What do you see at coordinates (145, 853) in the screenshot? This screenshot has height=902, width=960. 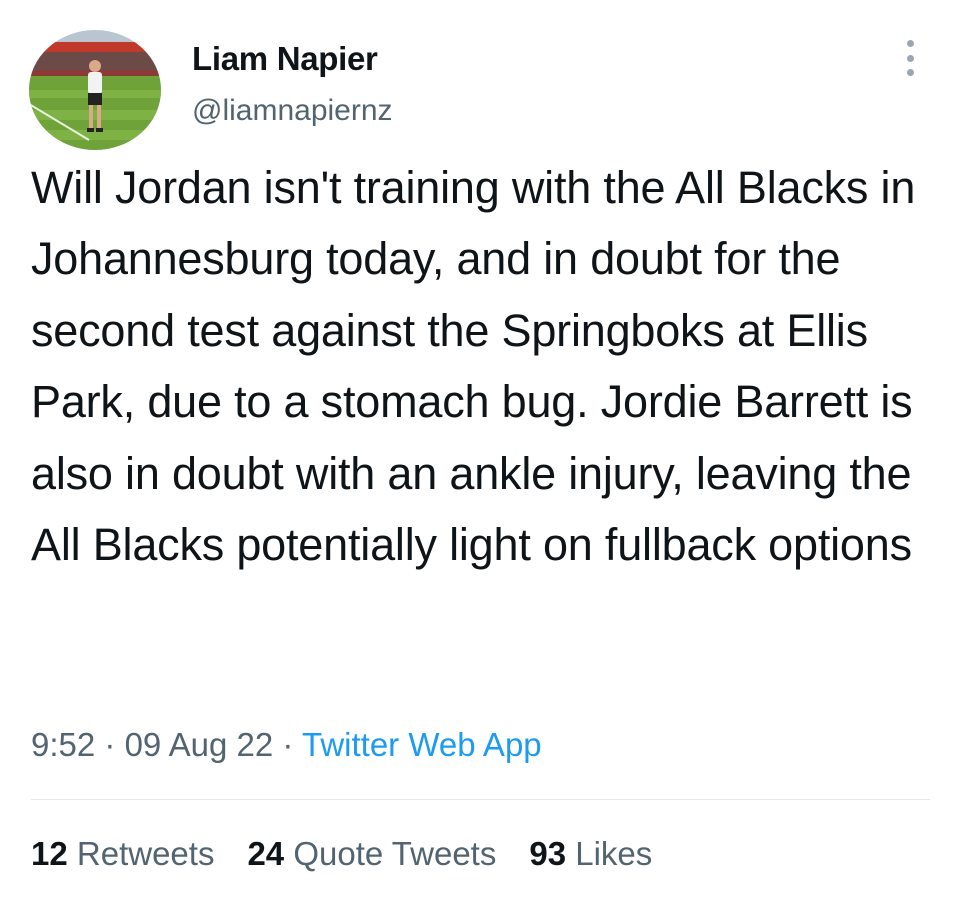 I see `retweets-label: Retweets` at bounding box center [145, 853].